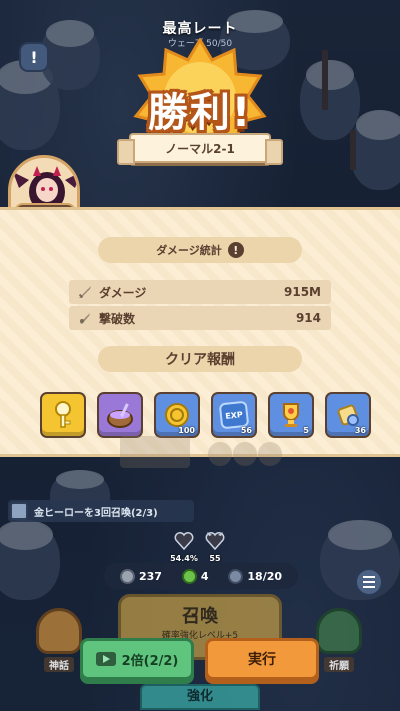 This screenshot has width=400, height=711. I want to click on potion-bowl-icon, so click(120, 415).